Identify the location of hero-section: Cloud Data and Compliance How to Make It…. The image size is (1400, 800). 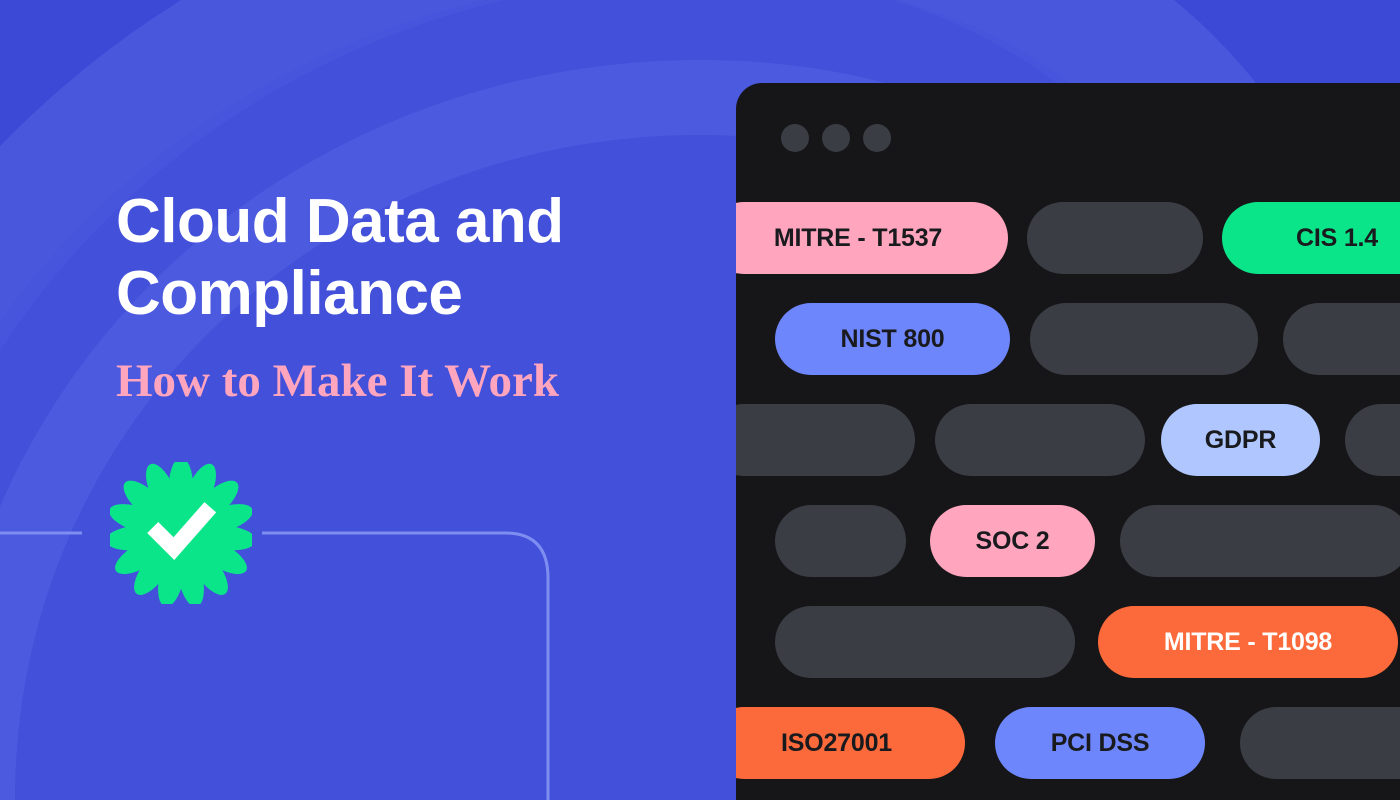
(416, 297).